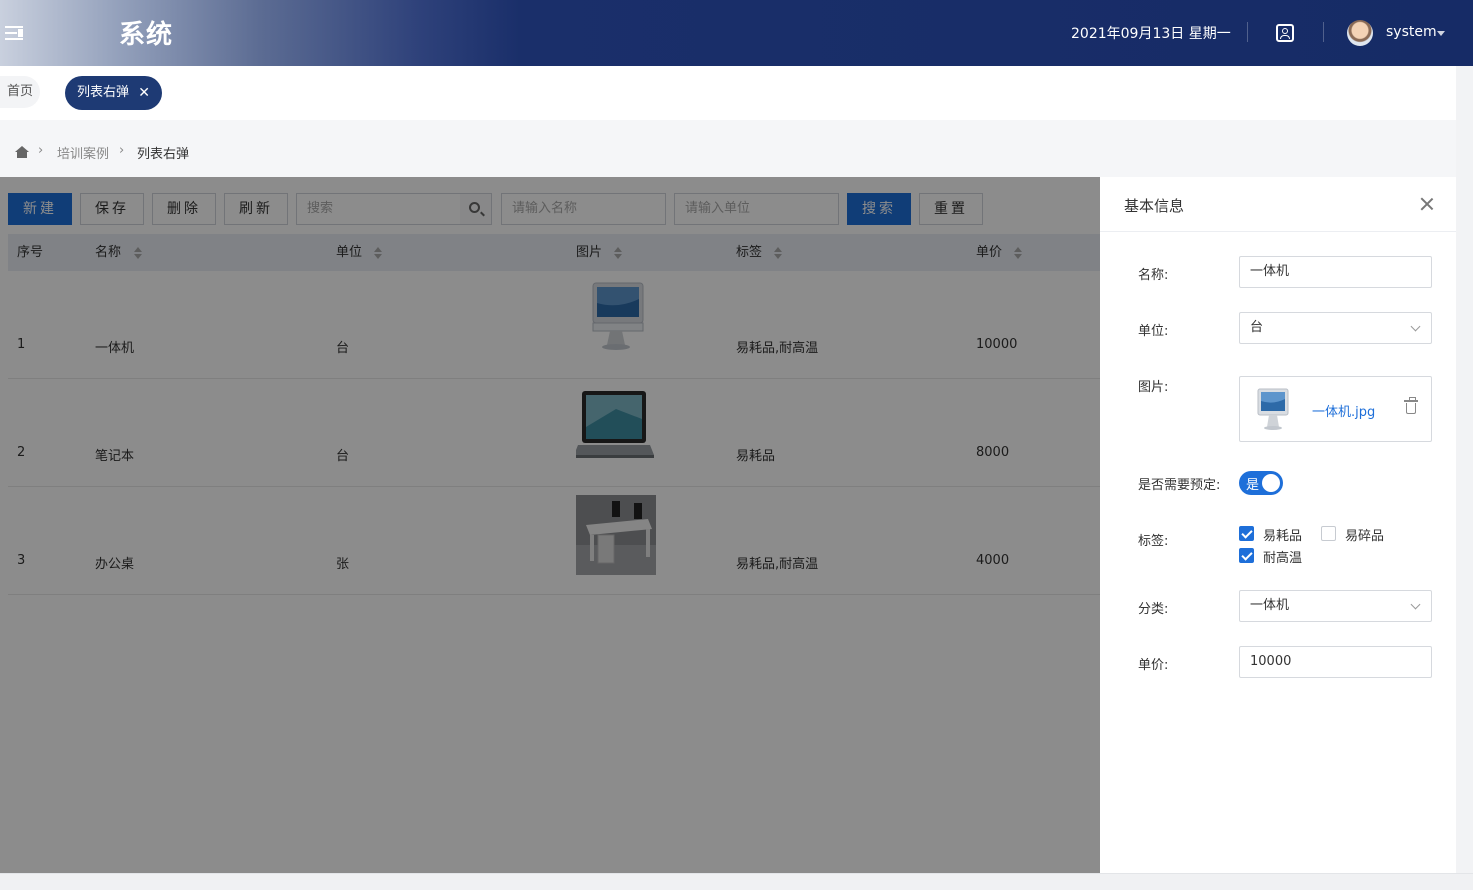 The image size is (1473, 890). What do you see at coordinates (1153, 609) in the screenshot?
I see `category-label: 分类:` at bounding box center [1153, 609].